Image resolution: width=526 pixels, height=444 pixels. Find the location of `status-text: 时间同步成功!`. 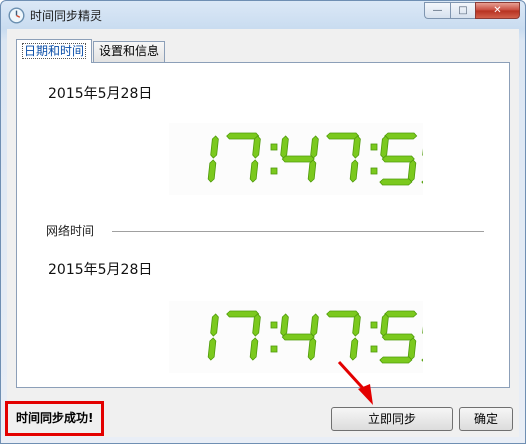

status-text: 时间同步成功! is located at coordinates (55, 418).